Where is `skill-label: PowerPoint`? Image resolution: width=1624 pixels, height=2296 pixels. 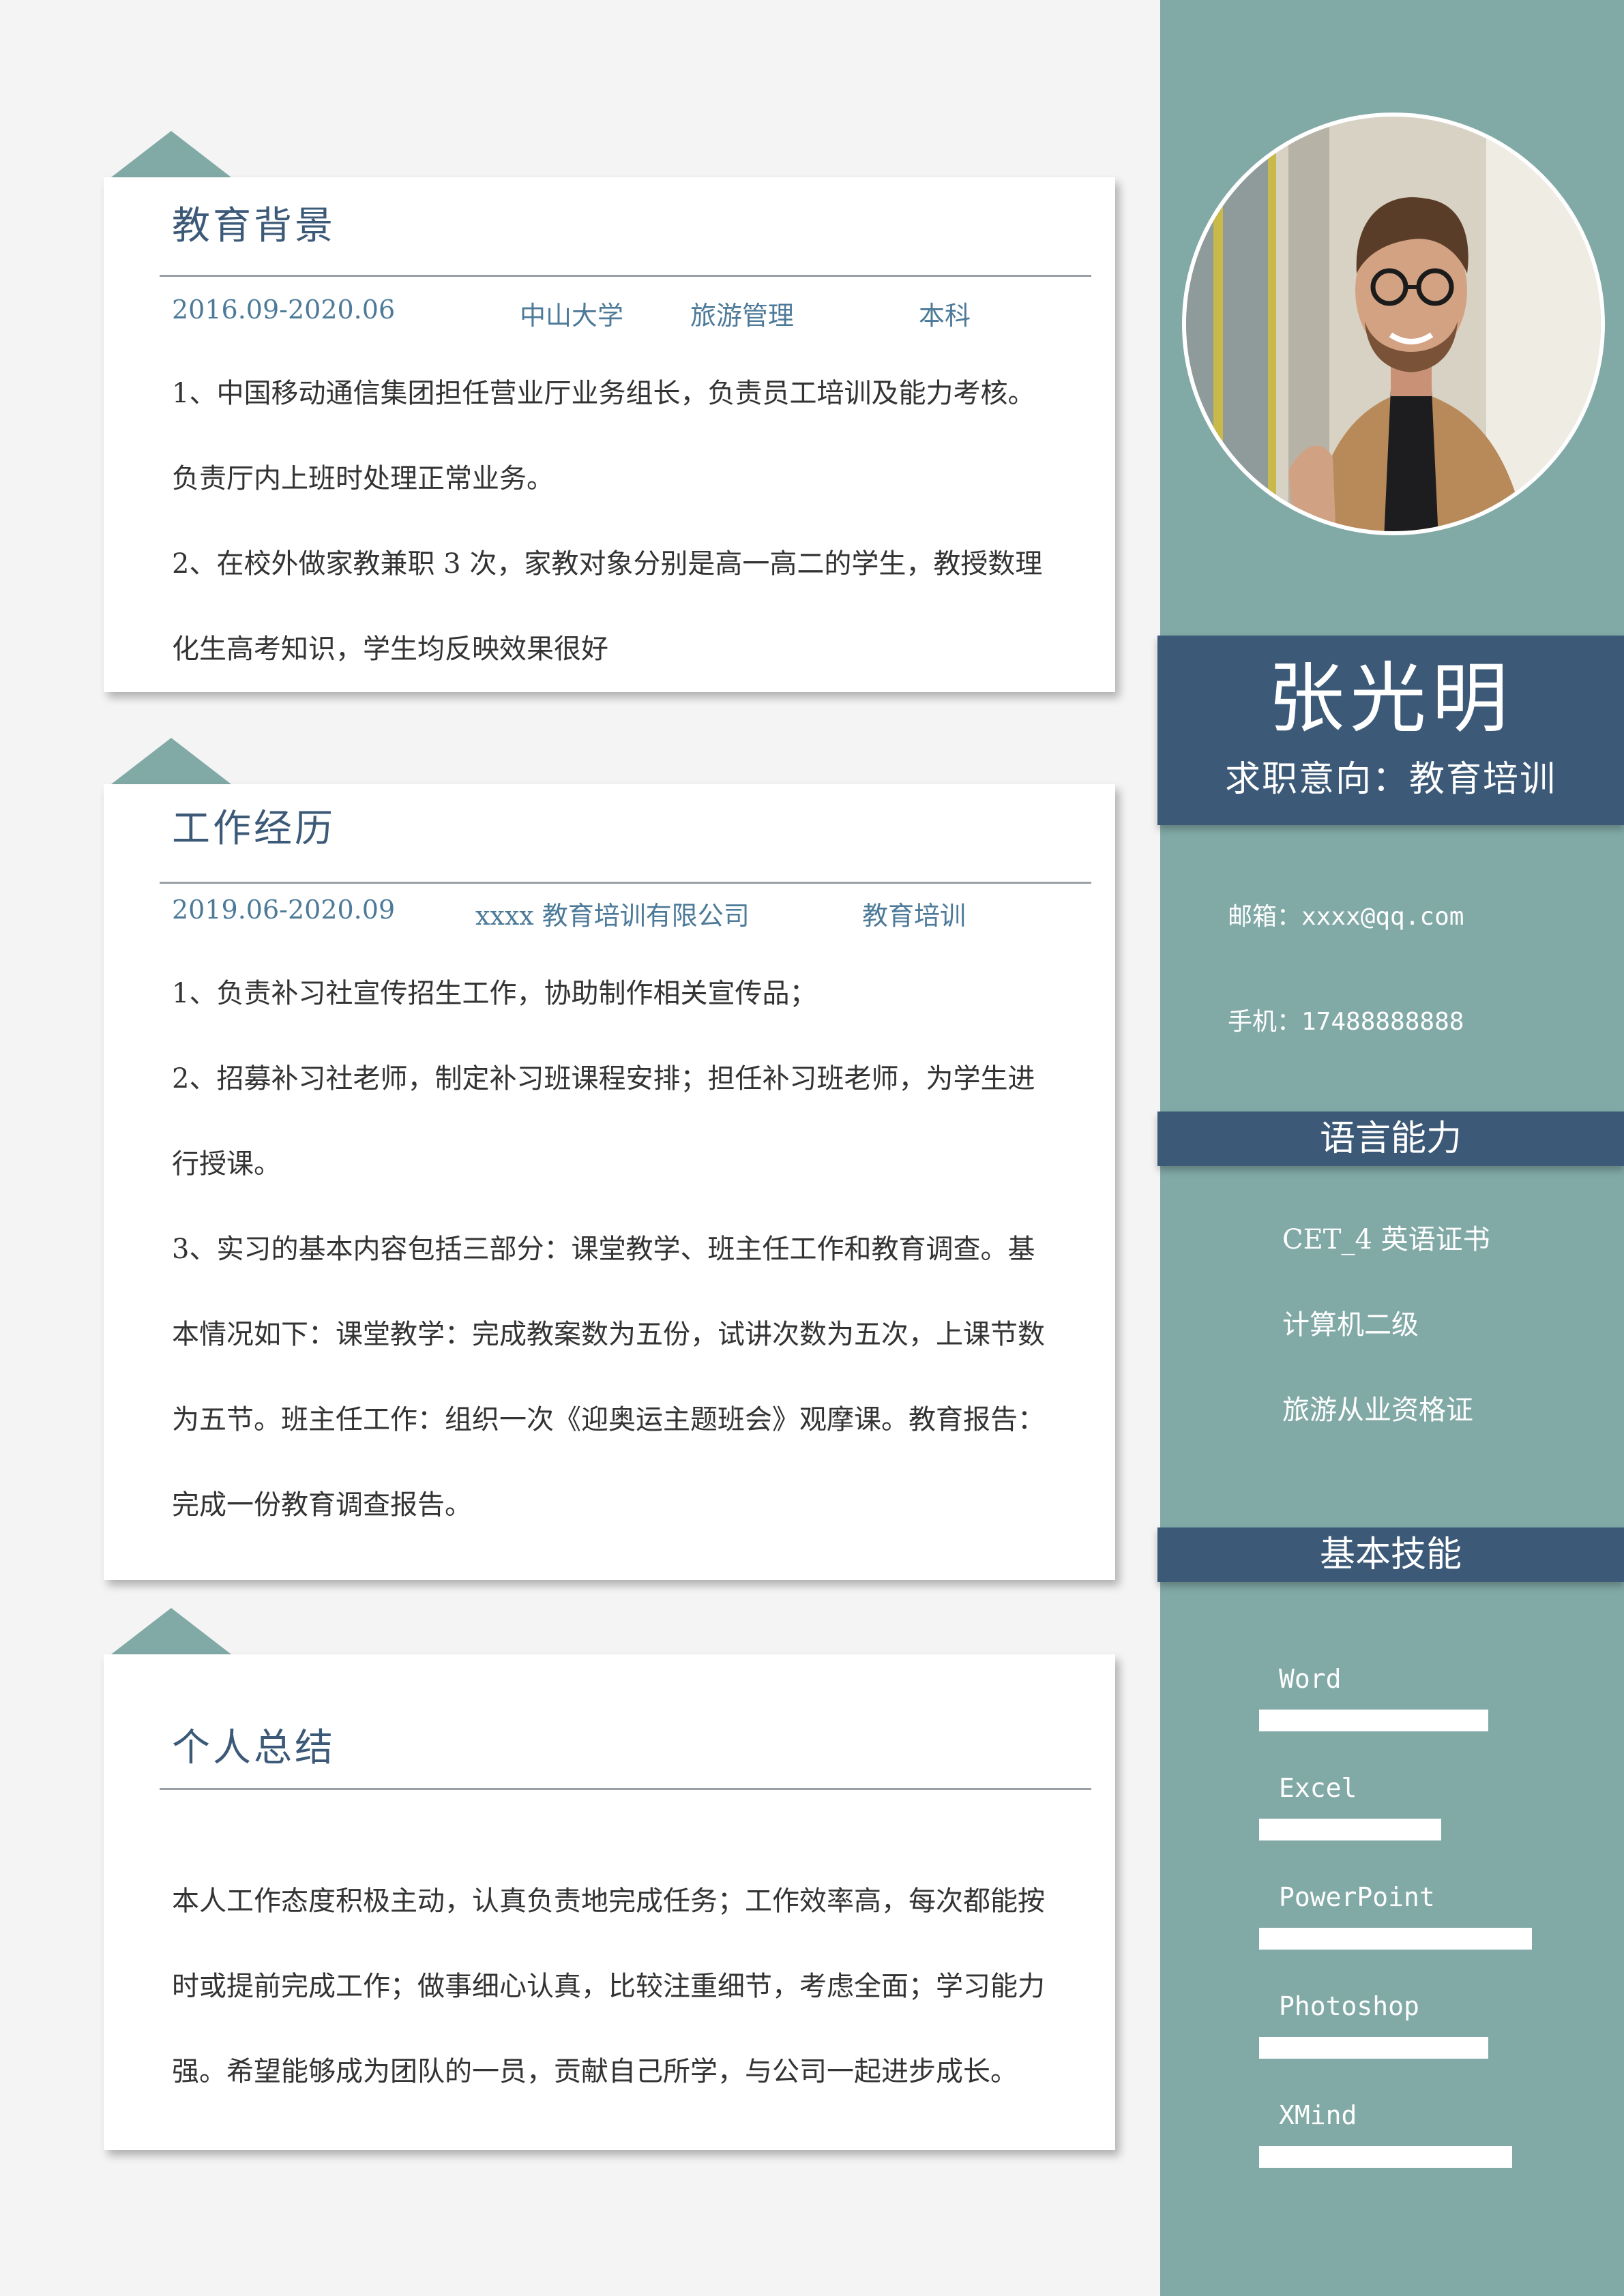
skill-label: PowerPoint is located at coordinates (1357, 1897).